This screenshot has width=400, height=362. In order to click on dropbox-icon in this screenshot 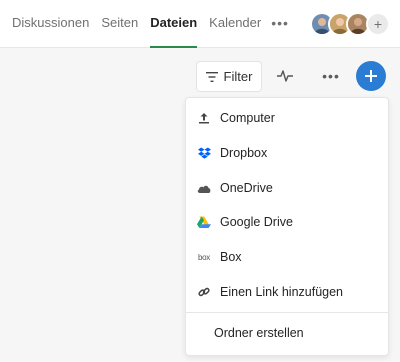, I will do `click(204, 153)`.